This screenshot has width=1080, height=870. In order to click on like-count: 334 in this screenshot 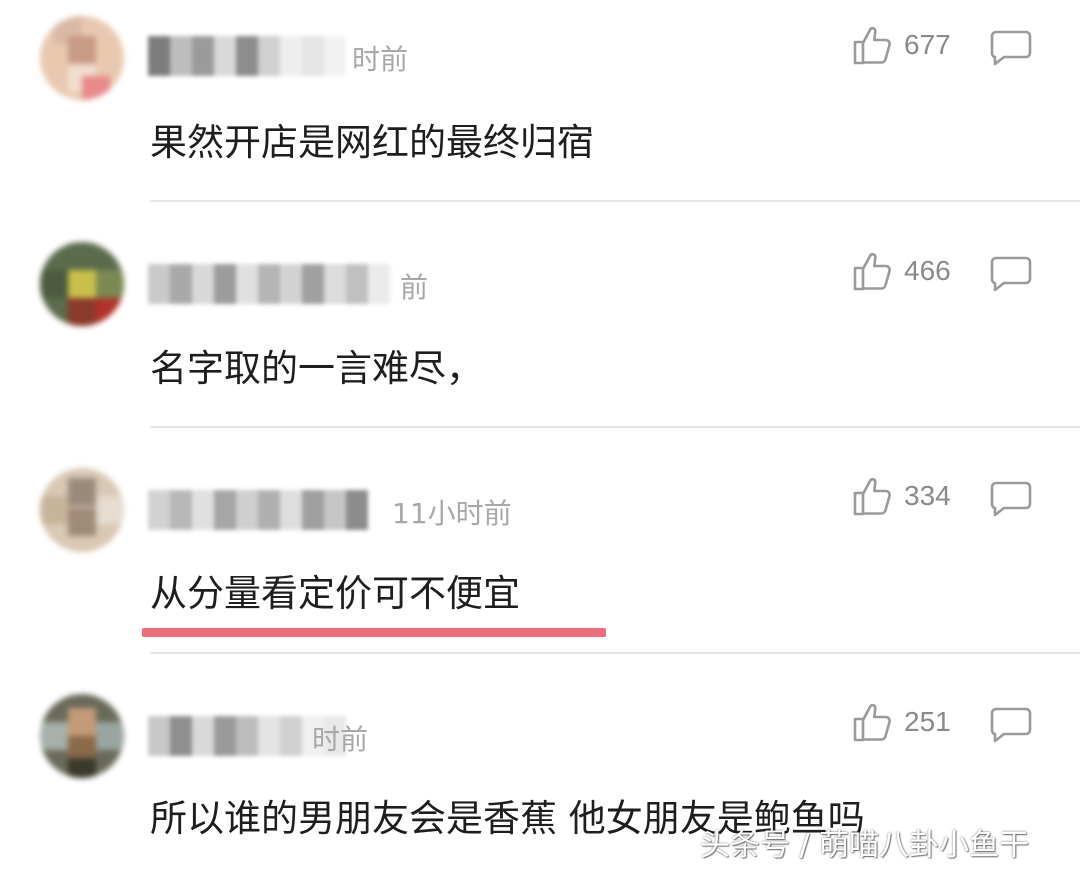, I will do `click(927, 495)`.